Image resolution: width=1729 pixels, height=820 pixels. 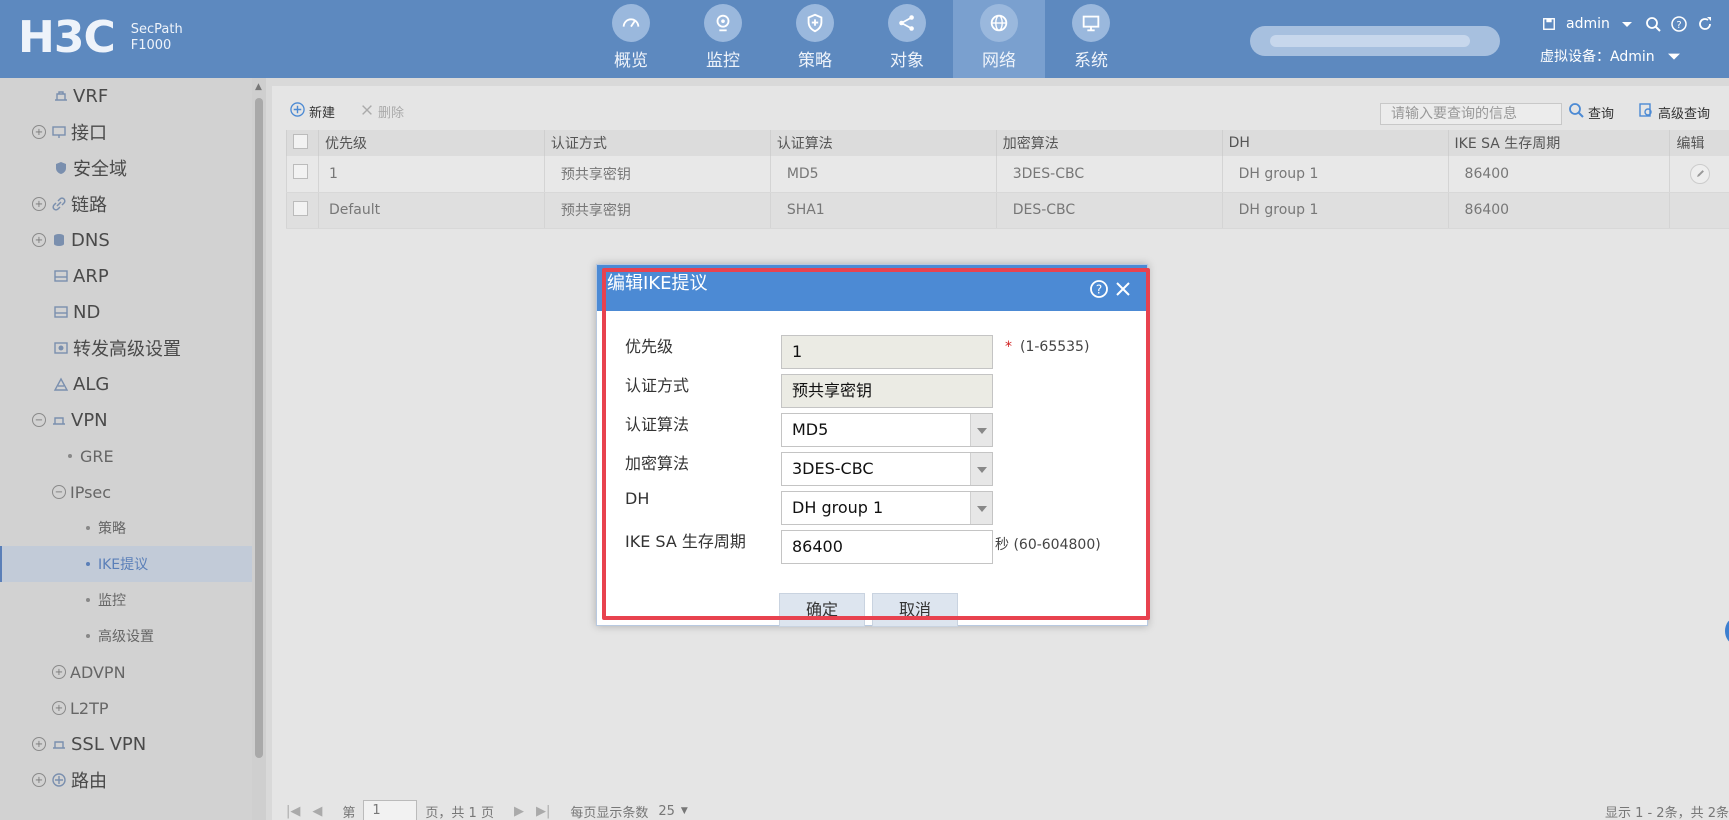 What do you see at coordinates (312, 111) in the screenshot?
I see `new-button: 新建` at bounding box center [312, 111].